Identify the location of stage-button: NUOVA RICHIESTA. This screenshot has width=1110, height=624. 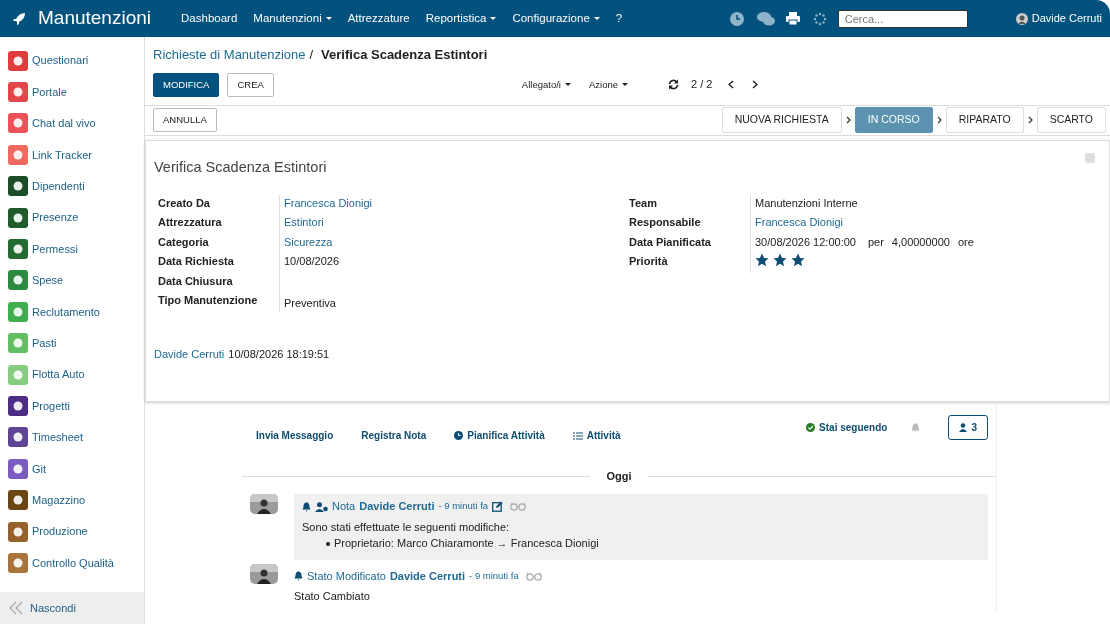
(781, 120).